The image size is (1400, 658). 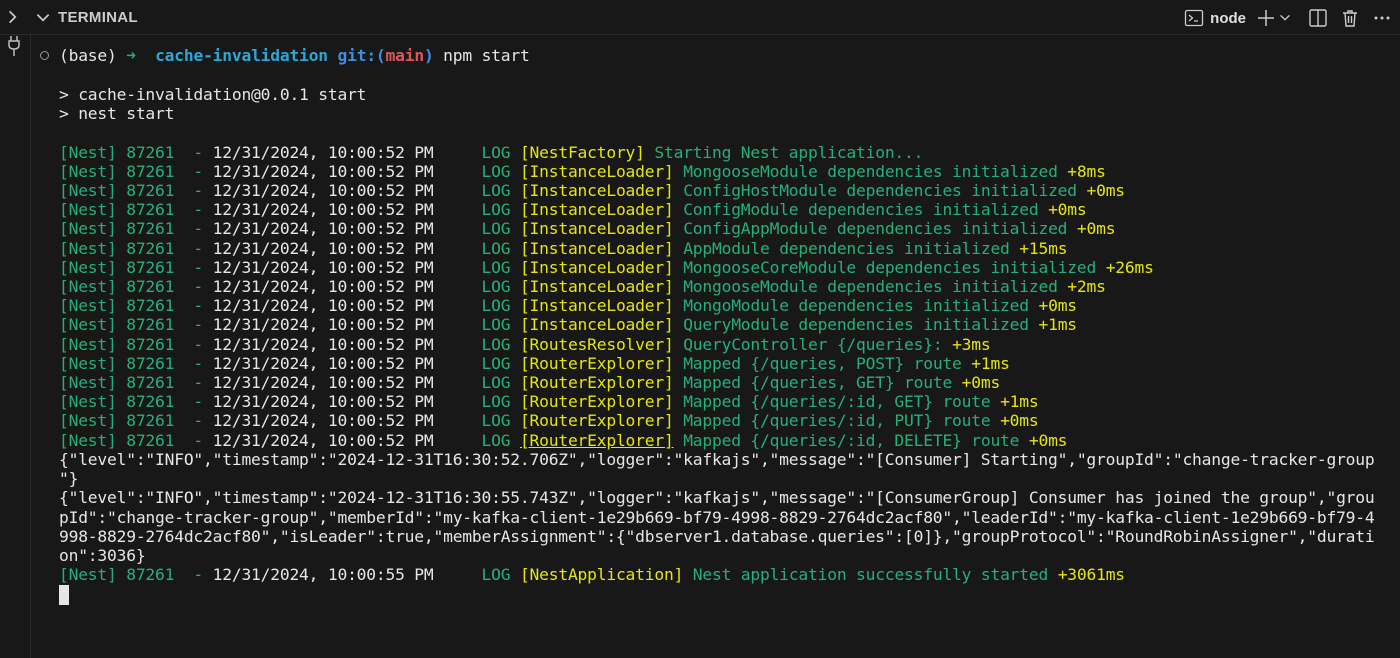 I want to click on log-duration: +8ms, so click(x=1086, y=171).